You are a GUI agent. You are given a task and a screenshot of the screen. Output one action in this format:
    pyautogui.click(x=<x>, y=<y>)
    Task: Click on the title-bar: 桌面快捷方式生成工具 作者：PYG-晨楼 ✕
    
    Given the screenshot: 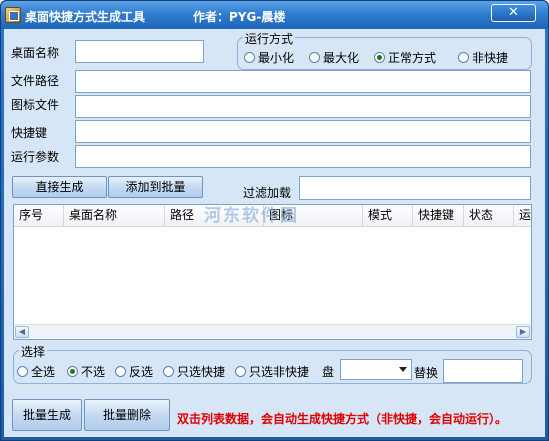 What is the action you would take?
    pyautogui.click(x=274, y=15)
    